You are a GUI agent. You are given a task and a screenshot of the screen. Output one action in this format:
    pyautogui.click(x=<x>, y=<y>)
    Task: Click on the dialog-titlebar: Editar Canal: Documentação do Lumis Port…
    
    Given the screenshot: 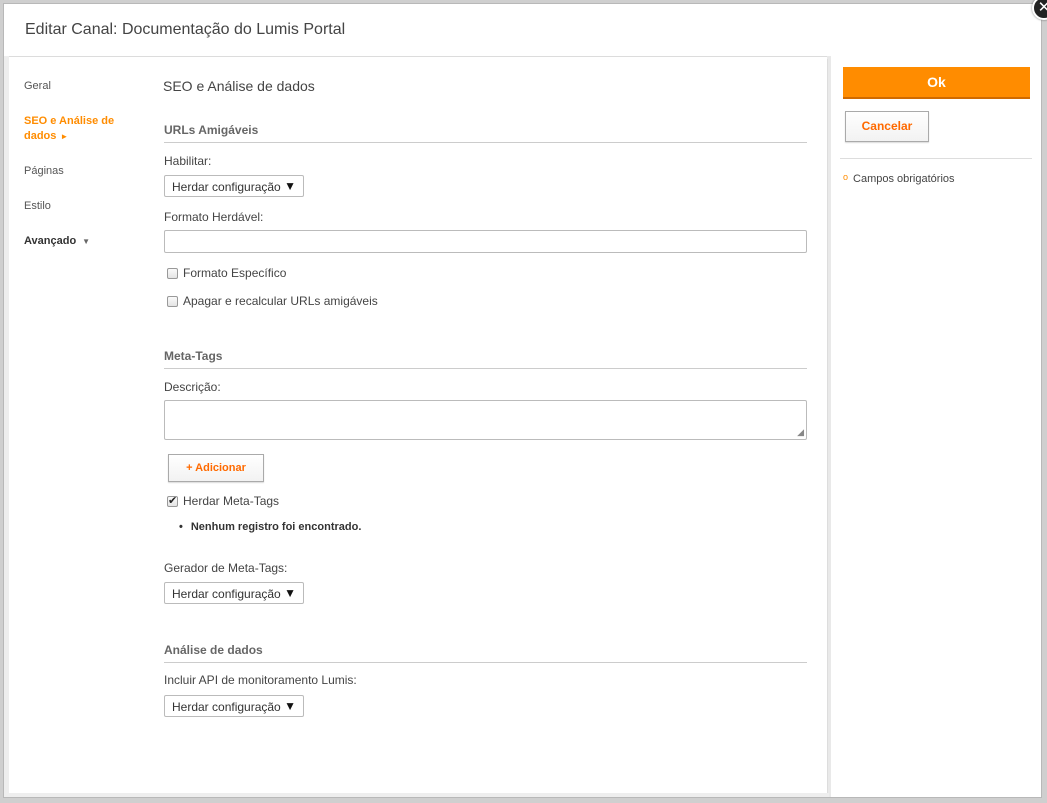 What is the action you would take?
    pyautogui.click(x=522, y=30)
    